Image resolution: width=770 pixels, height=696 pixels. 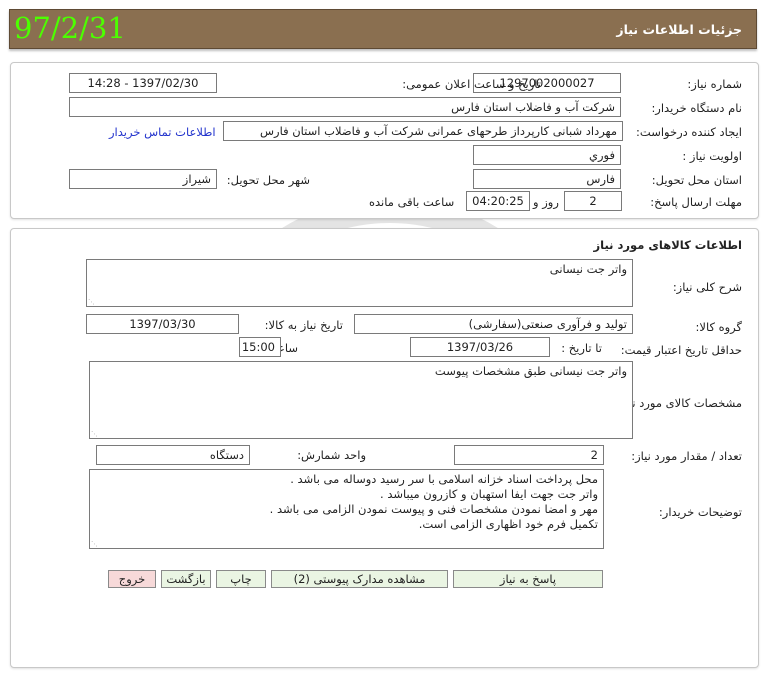 I want to click on date-stamp: 97/2/31, so click(x=70, y=28).